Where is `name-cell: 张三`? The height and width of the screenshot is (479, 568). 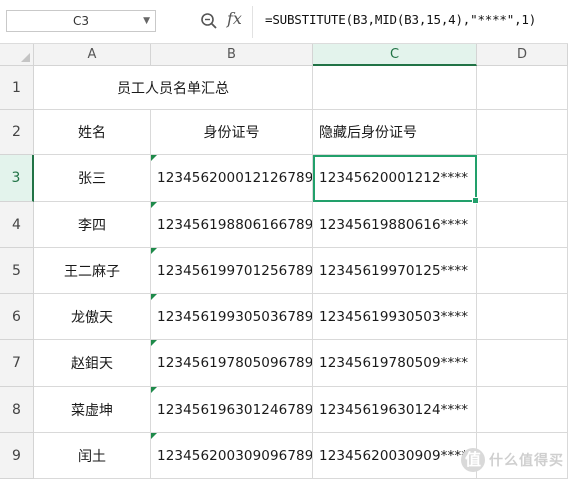
name-cell: 张三 is located at coordinates (92, 178).